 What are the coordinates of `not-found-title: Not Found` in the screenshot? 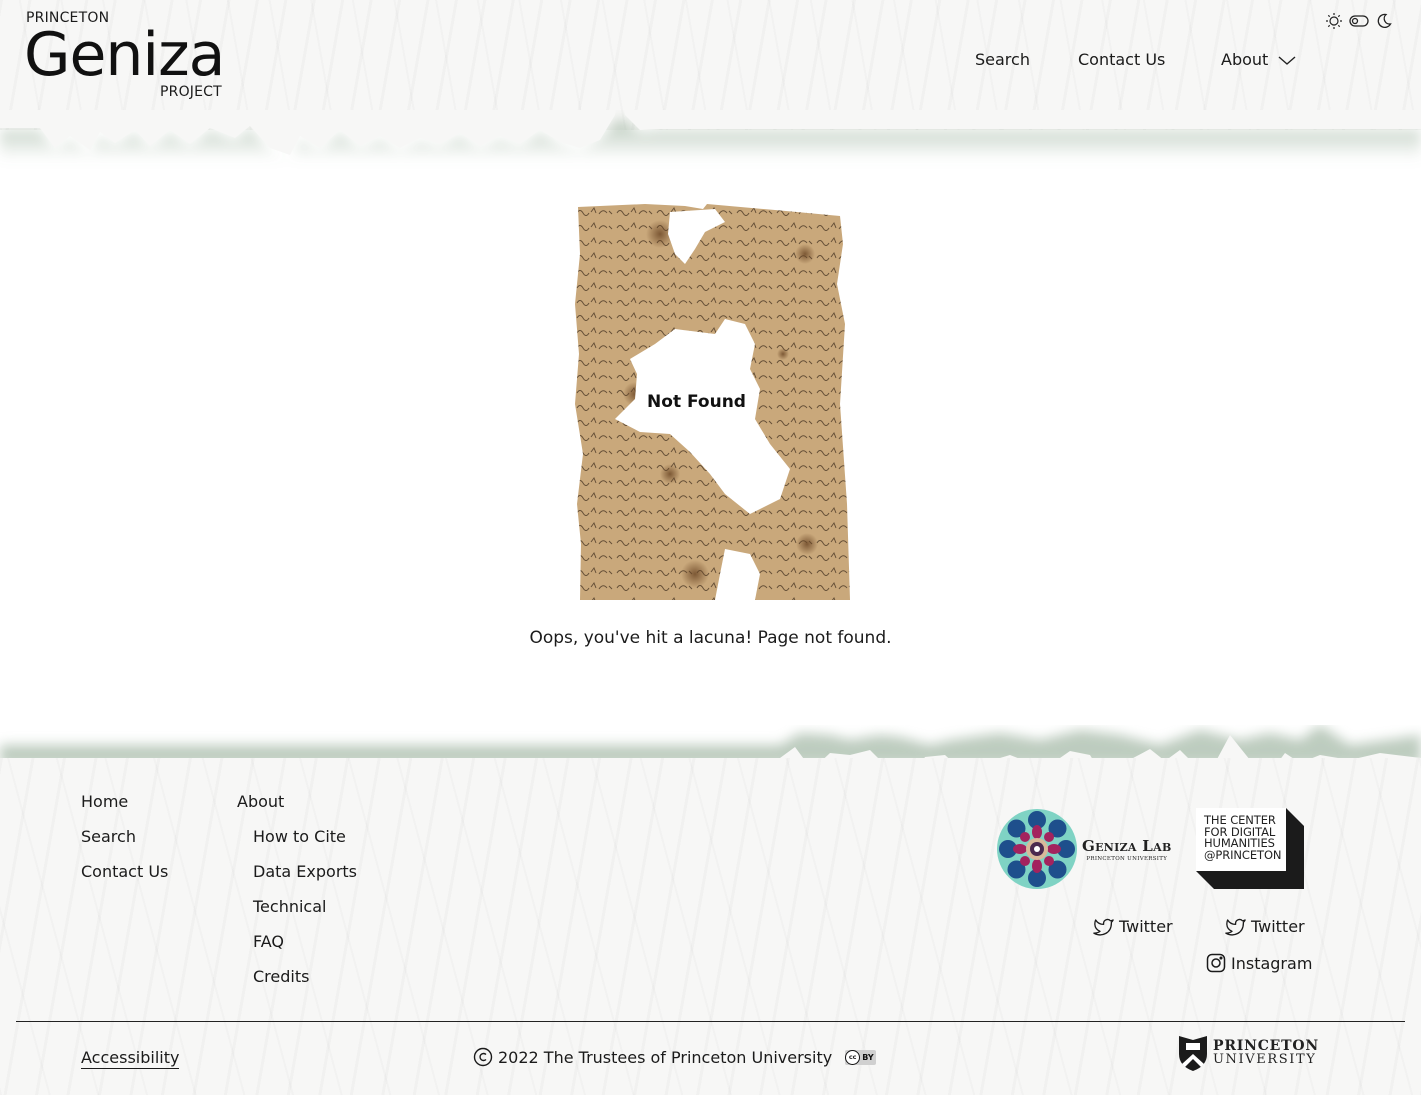 It's located at (696, 402).